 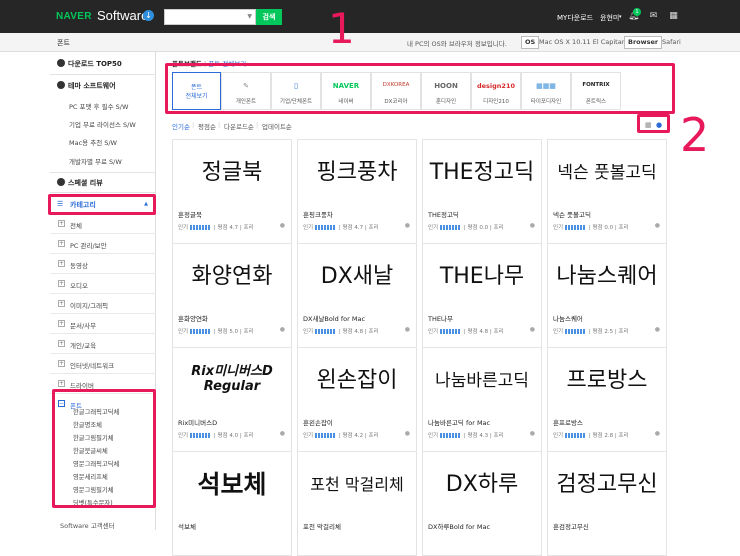 I want to click on sort-popular: 인기순, so click(x=181, y=126).